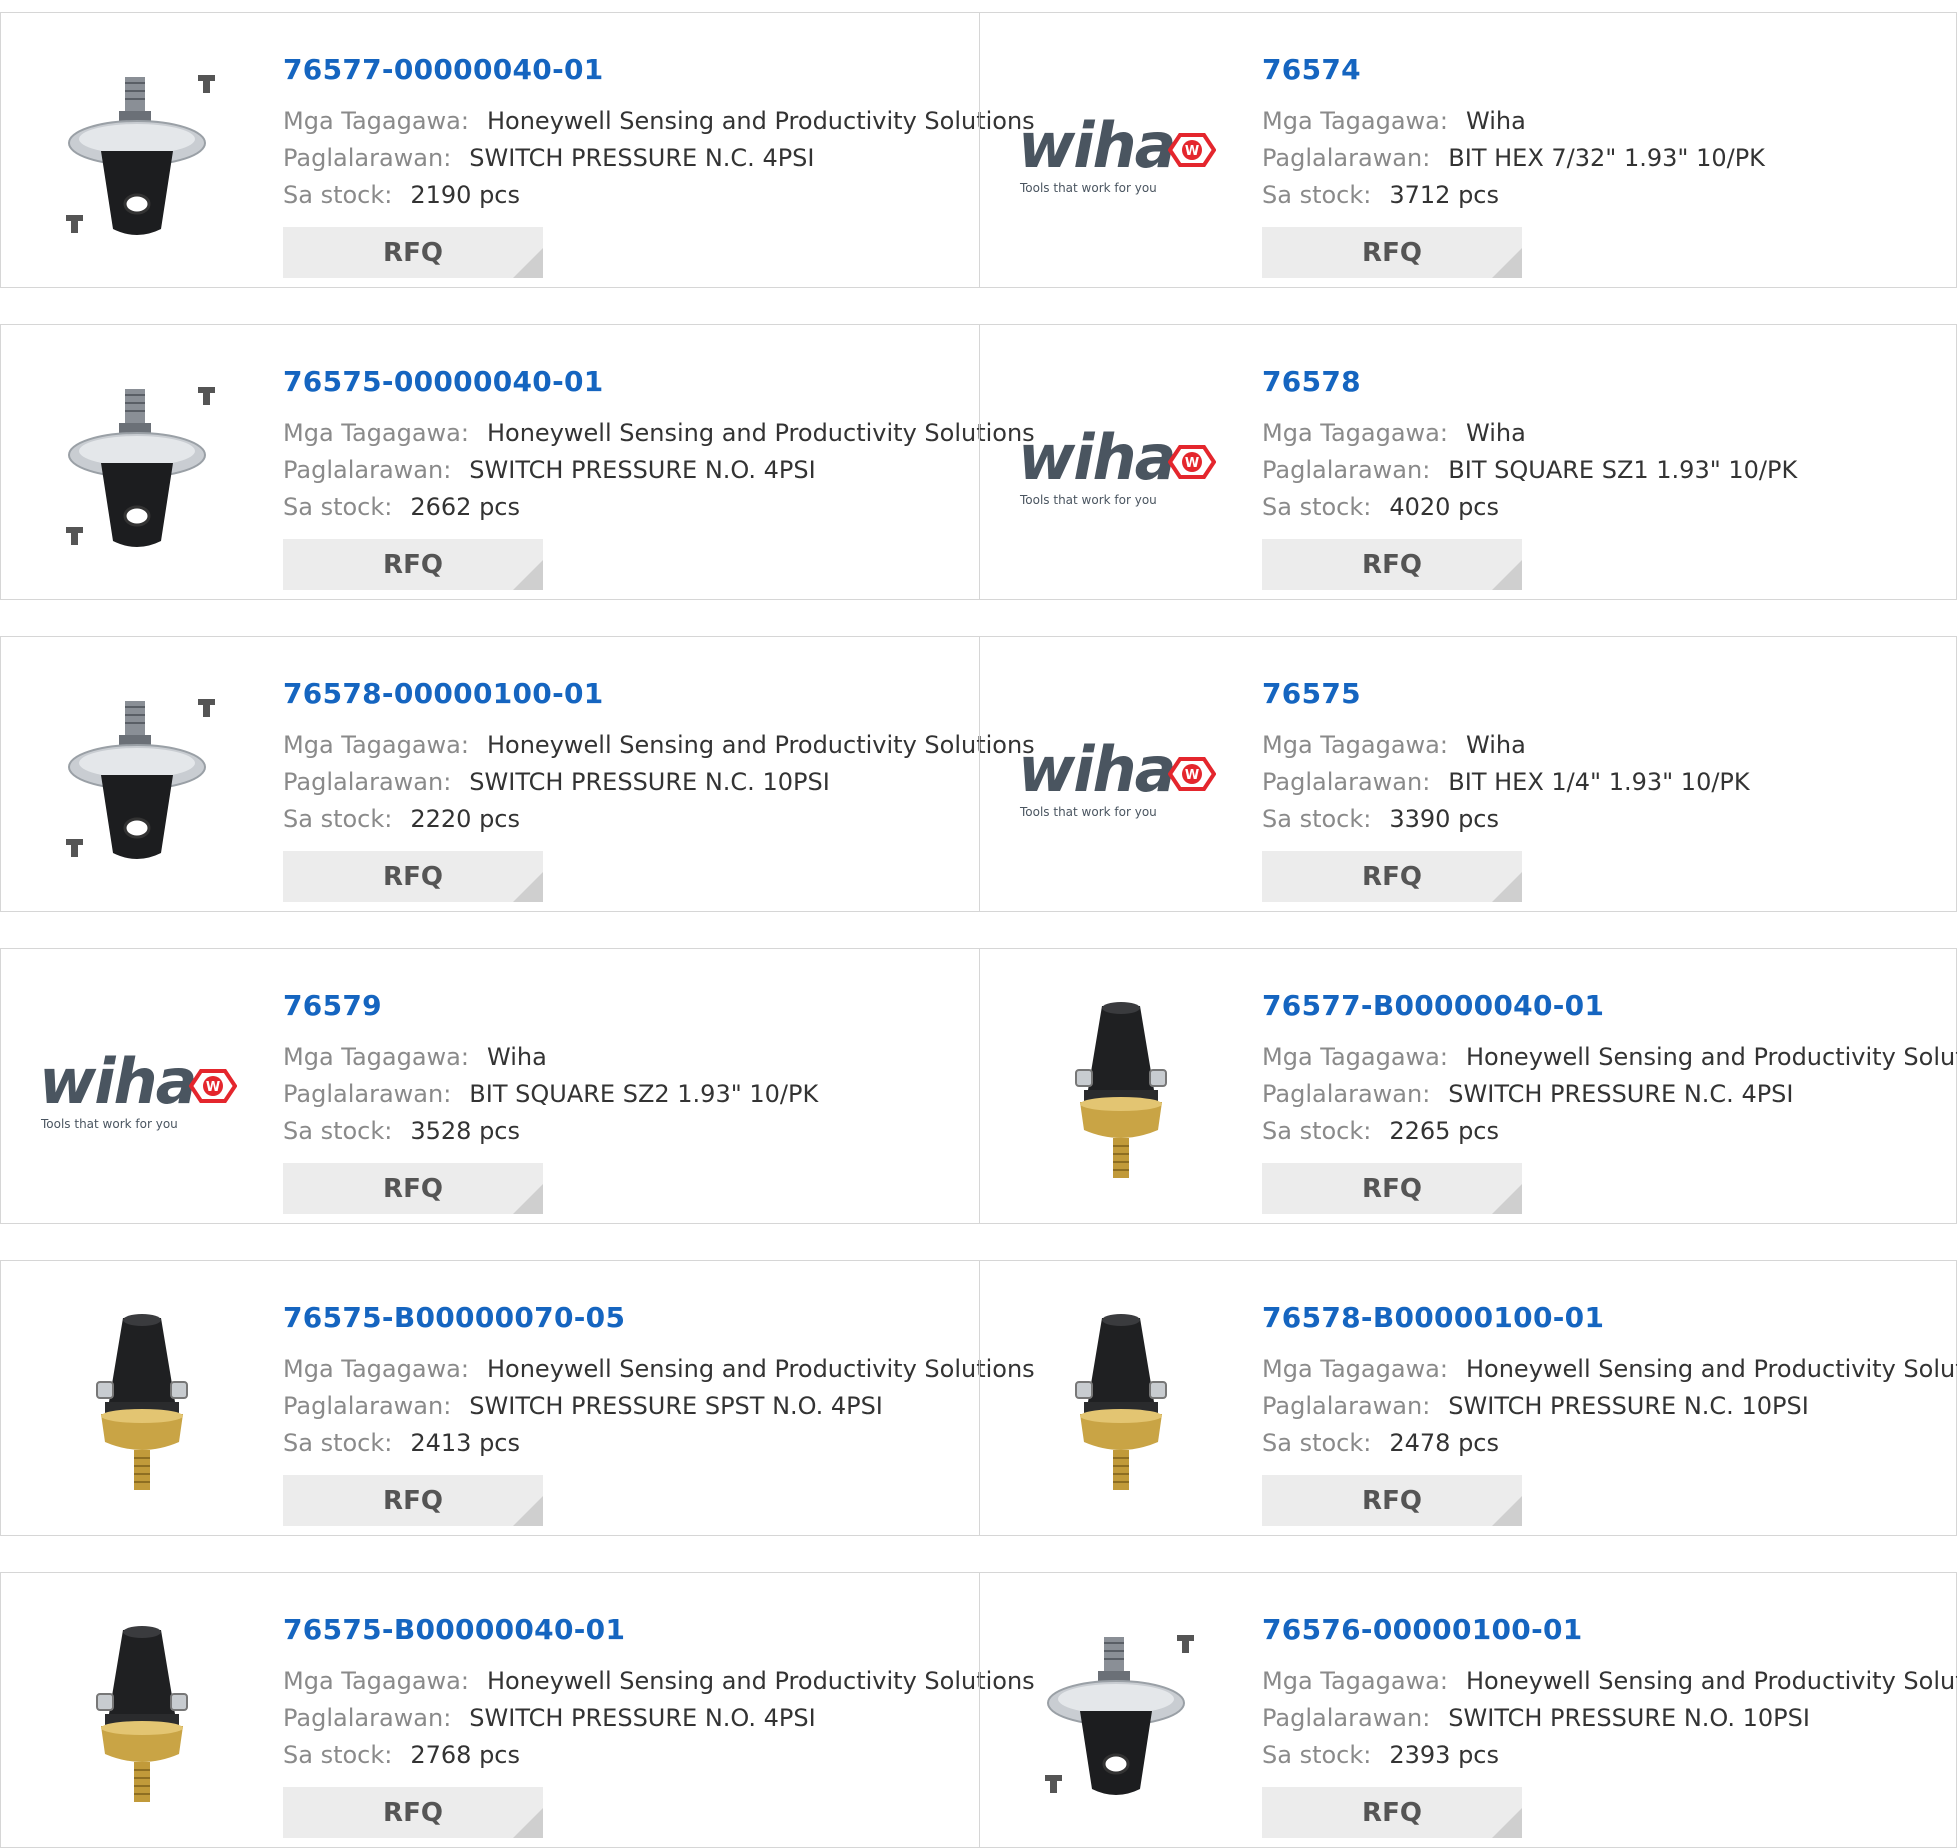  Describe the element at coordinates (443, 693) in the screenshot. I see `product-part-number-link: 76578-00000100-01` at that location.